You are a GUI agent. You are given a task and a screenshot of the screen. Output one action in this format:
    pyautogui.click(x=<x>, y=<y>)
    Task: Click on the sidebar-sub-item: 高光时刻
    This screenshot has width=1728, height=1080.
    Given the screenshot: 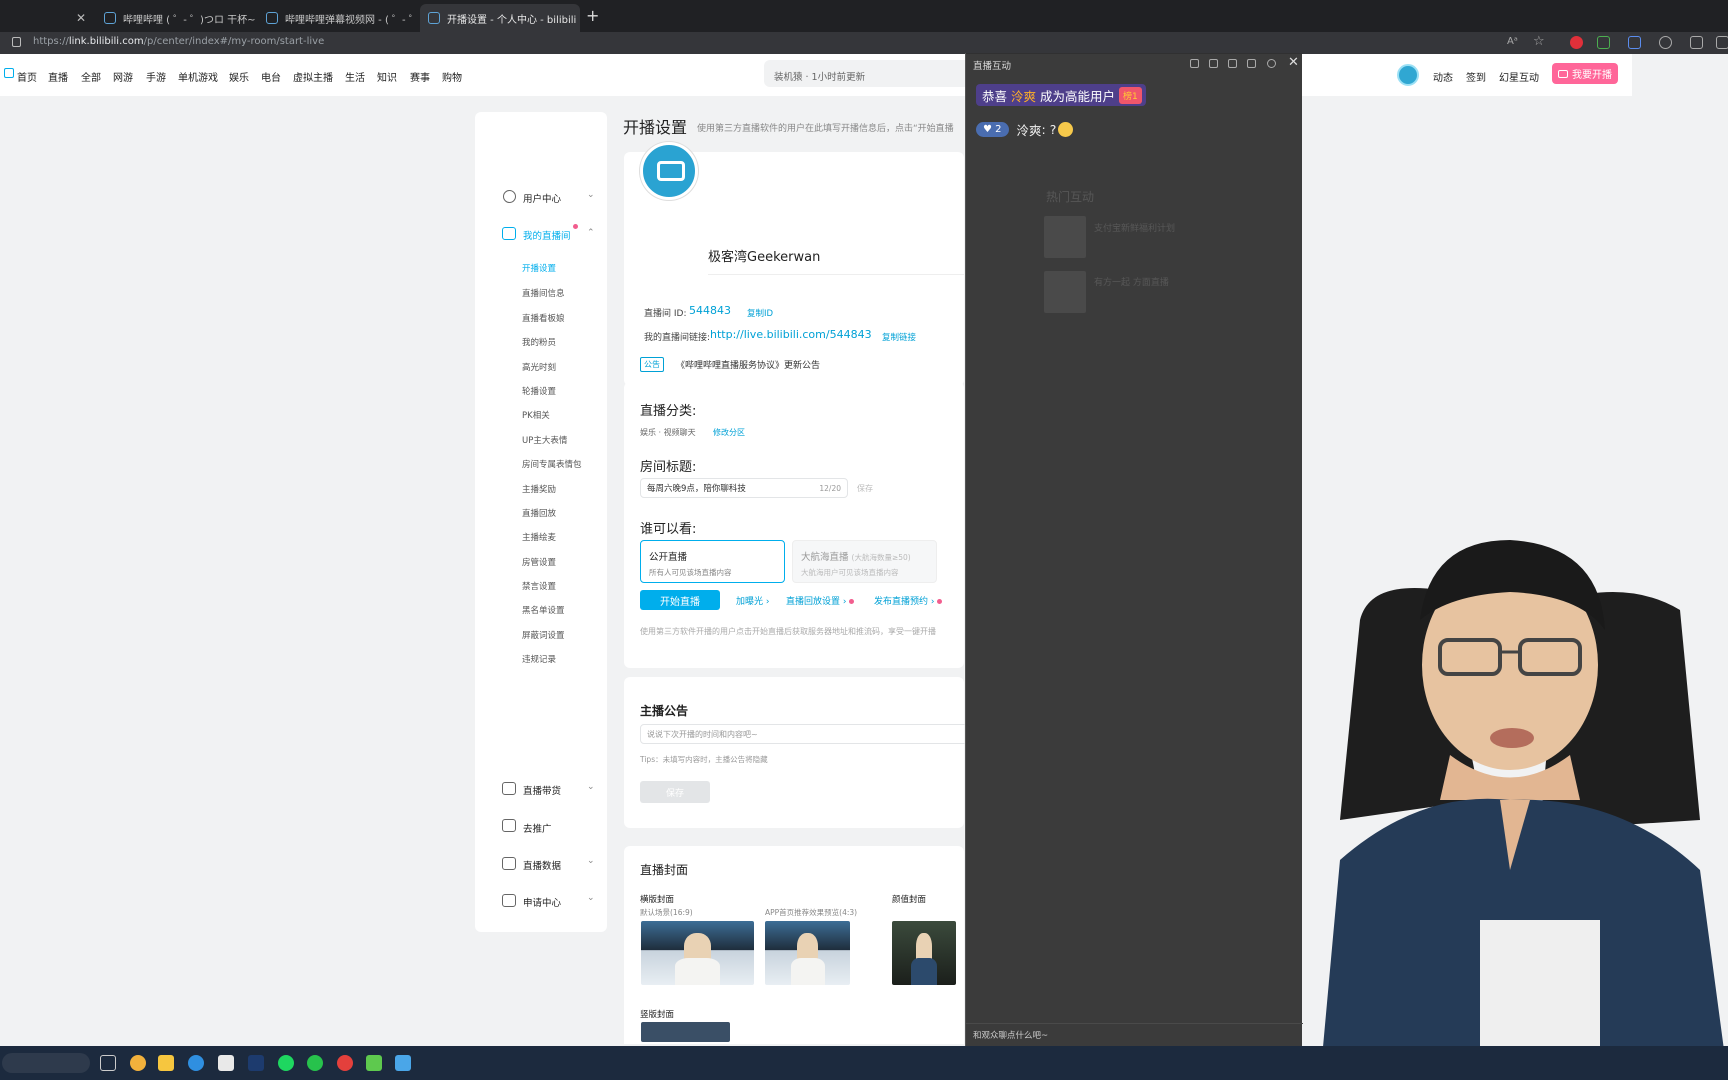 What is the action you would take?
    pyautogui.click(x=539, y=367)
    